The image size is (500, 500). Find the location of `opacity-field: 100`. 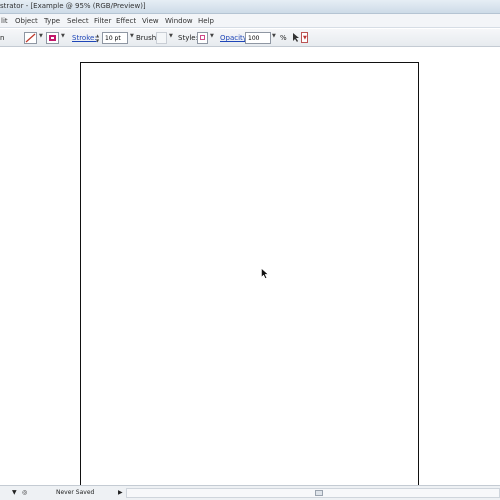

opacity-field: 100 is located at coordinates (258, 38).